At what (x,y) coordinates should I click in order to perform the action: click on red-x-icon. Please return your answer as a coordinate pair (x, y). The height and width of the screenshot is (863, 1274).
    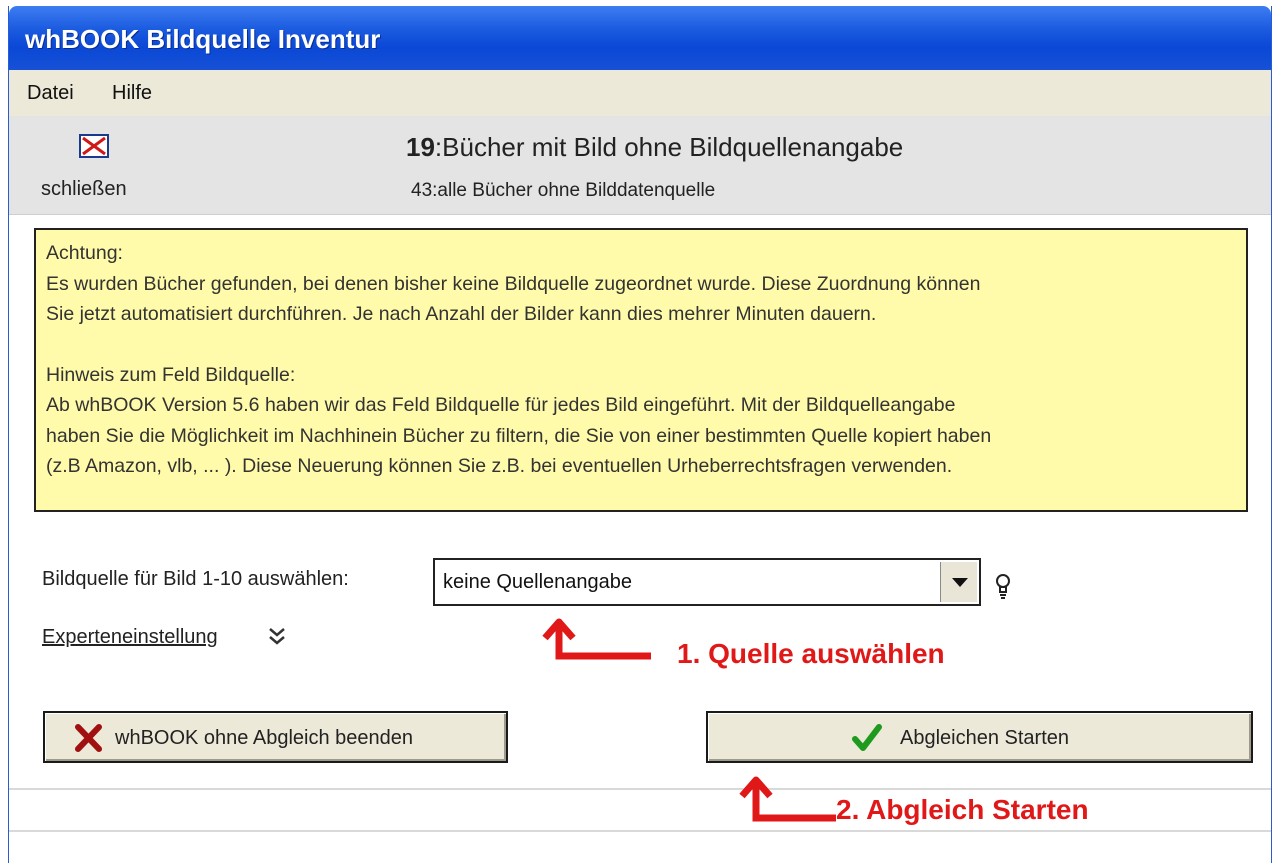
    Looking at the image, I should click on (88, 738).